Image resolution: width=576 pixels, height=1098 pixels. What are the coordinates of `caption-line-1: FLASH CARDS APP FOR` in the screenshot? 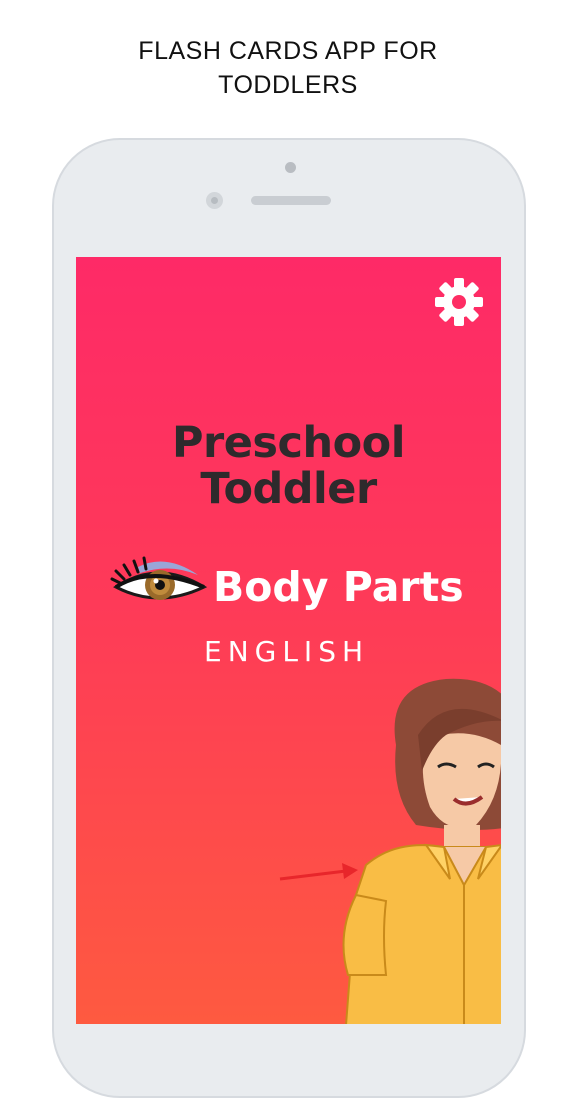 It's located at (288, 51).